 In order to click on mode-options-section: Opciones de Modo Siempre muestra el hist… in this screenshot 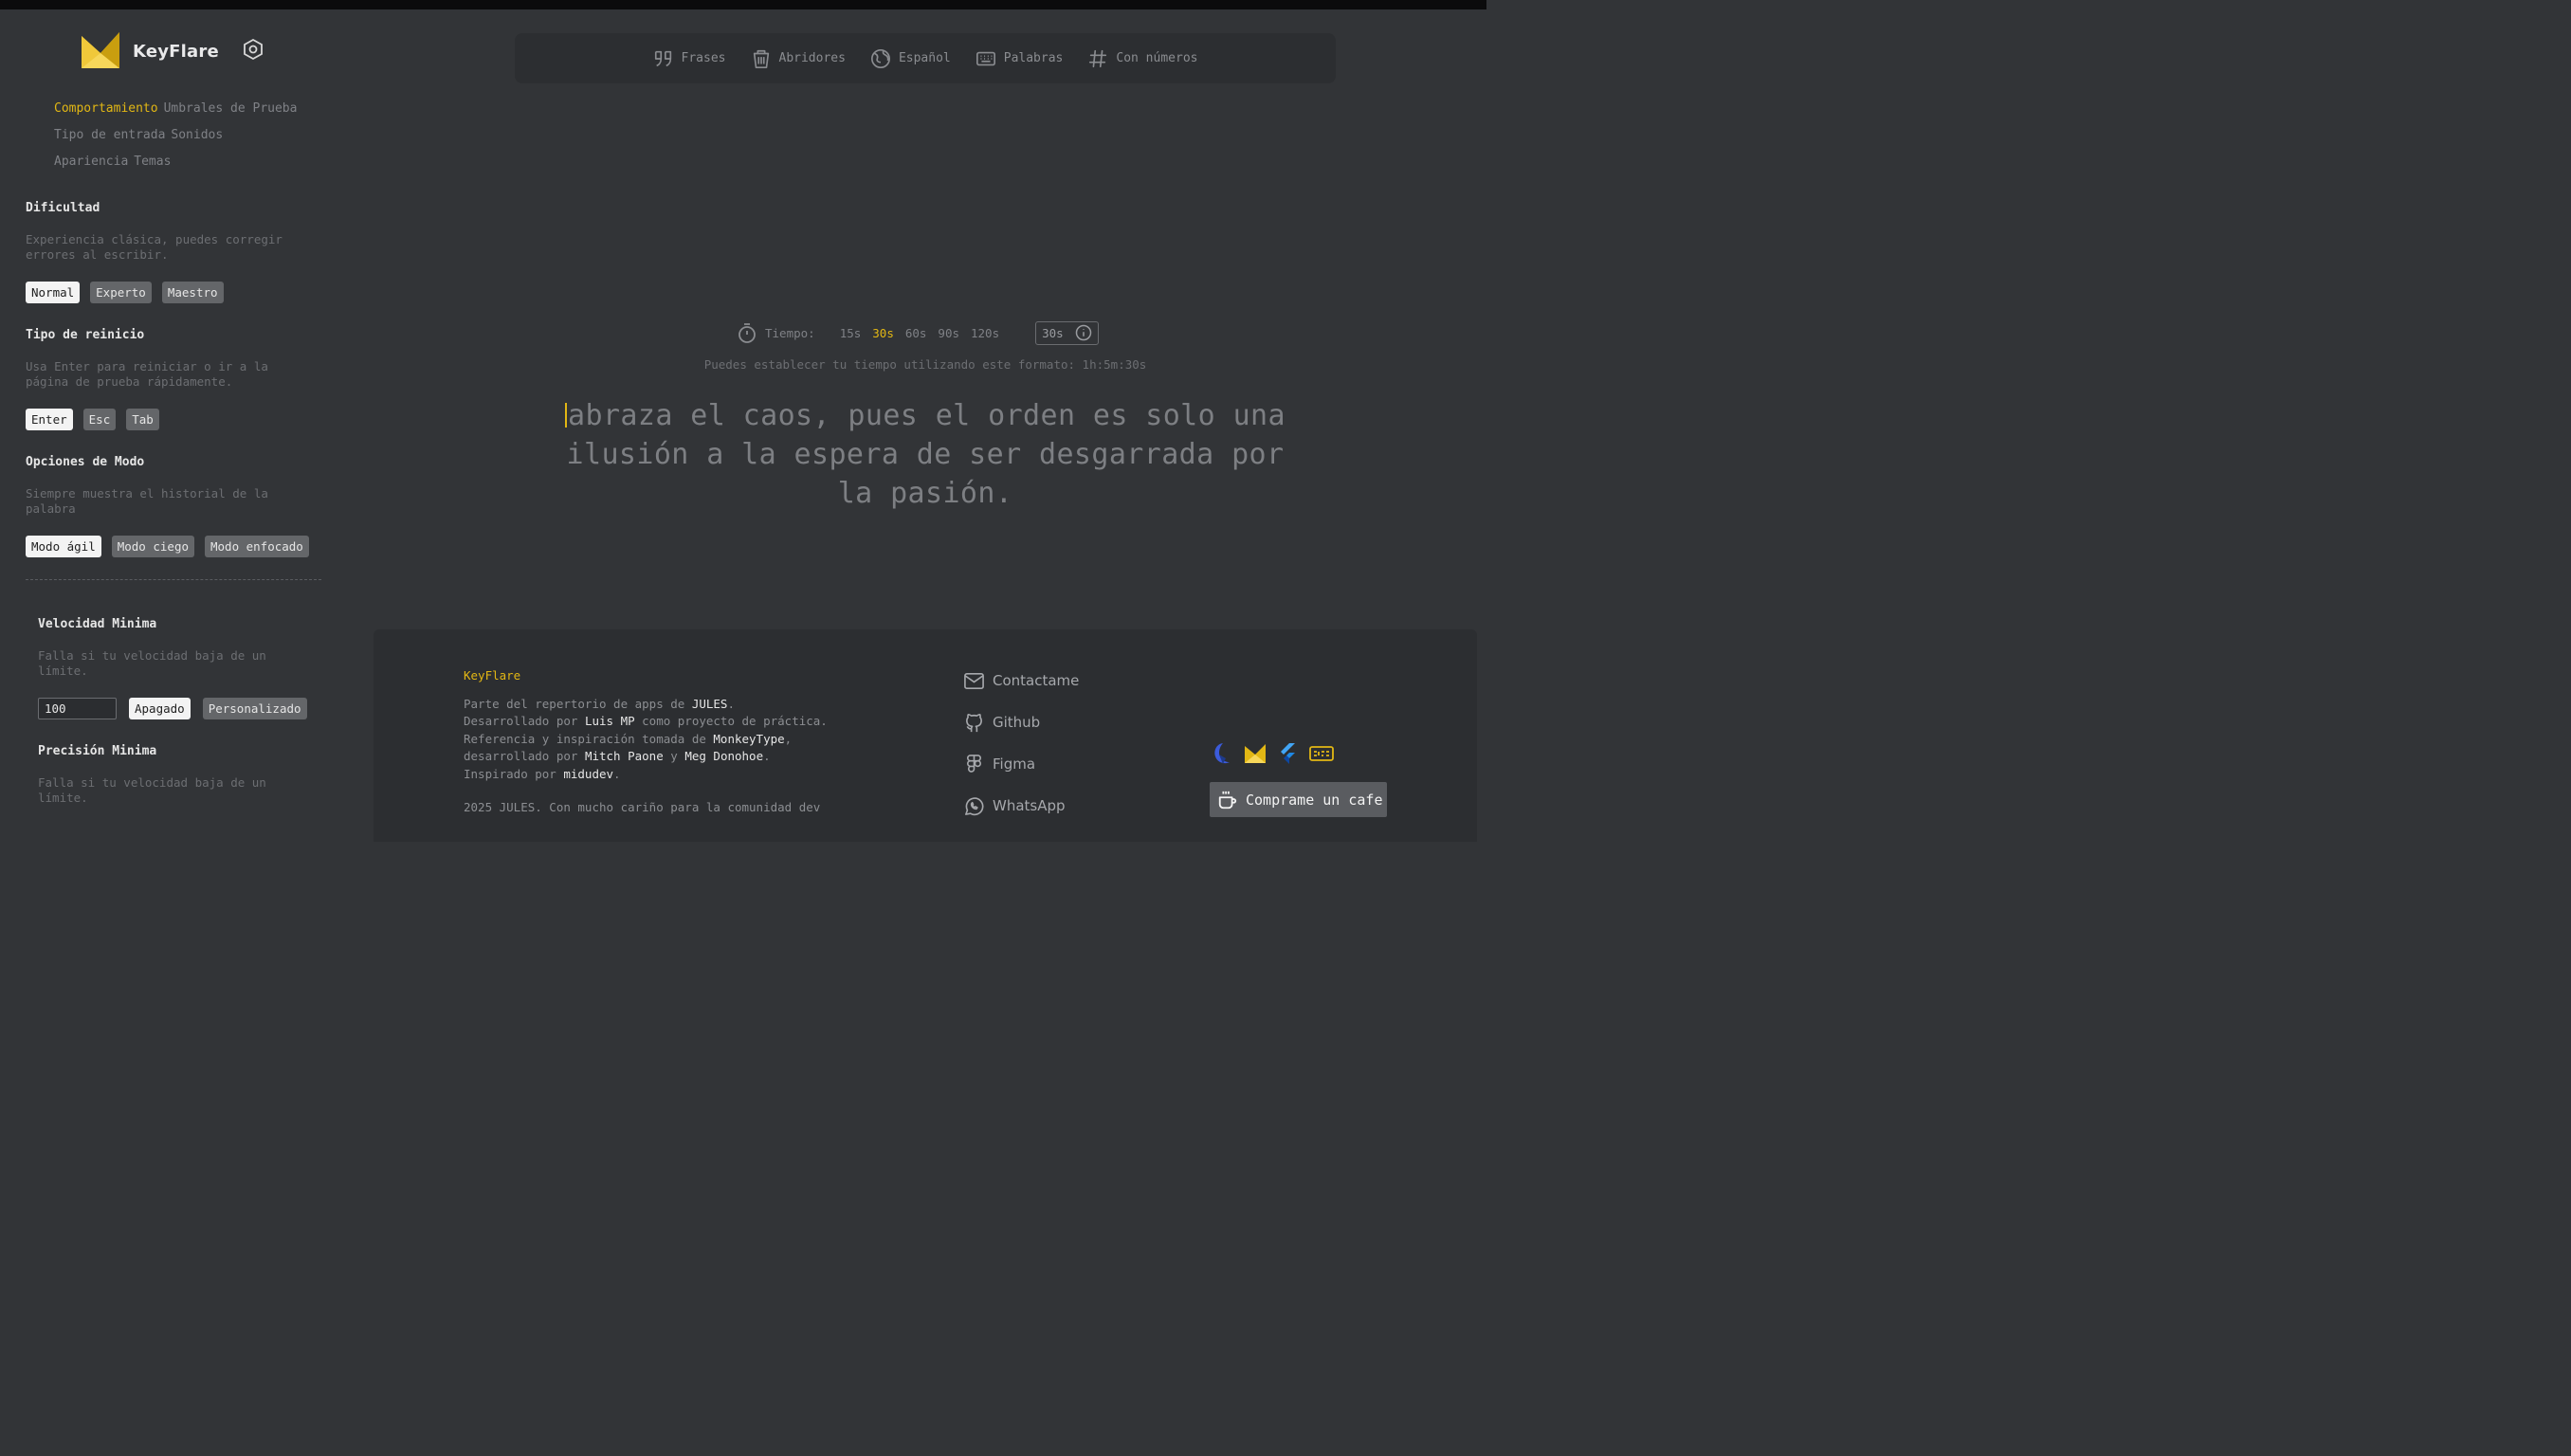, I will do `click(177, 506)`.